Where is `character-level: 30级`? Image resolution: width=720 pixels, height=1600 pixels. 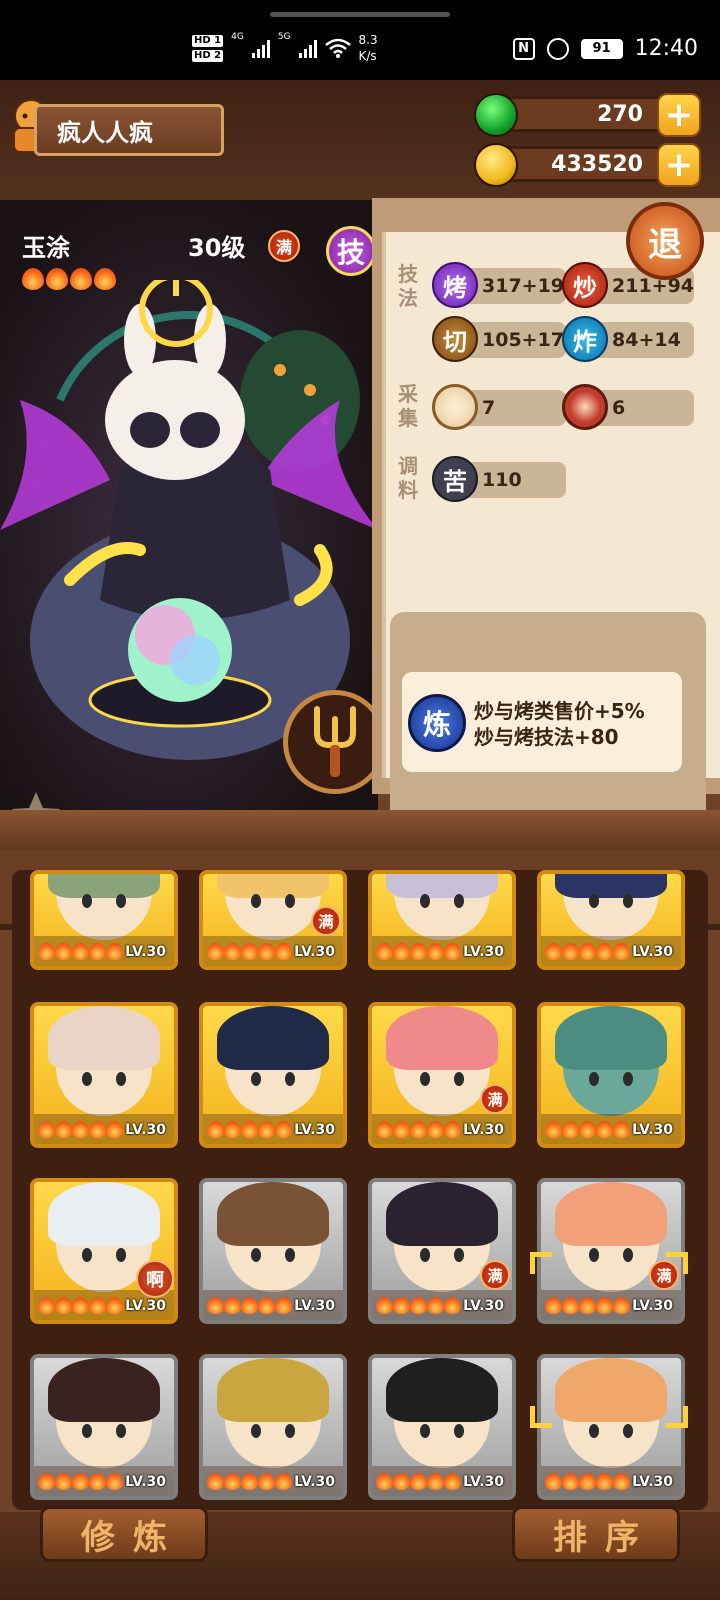 character-level: 30级 is located at coordinates (217, 248).